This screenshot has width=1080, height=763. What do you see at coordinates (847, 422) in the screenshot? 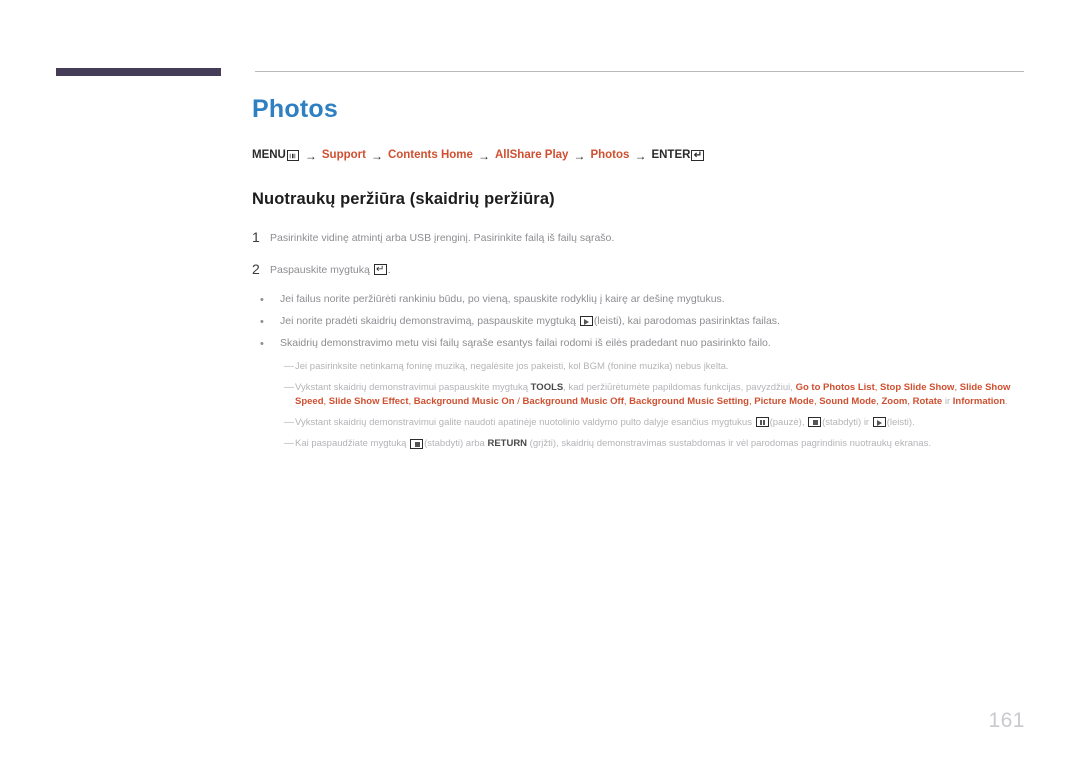
I see `stop-label: (stabdyti) ir` at bounding box center [847, 422].